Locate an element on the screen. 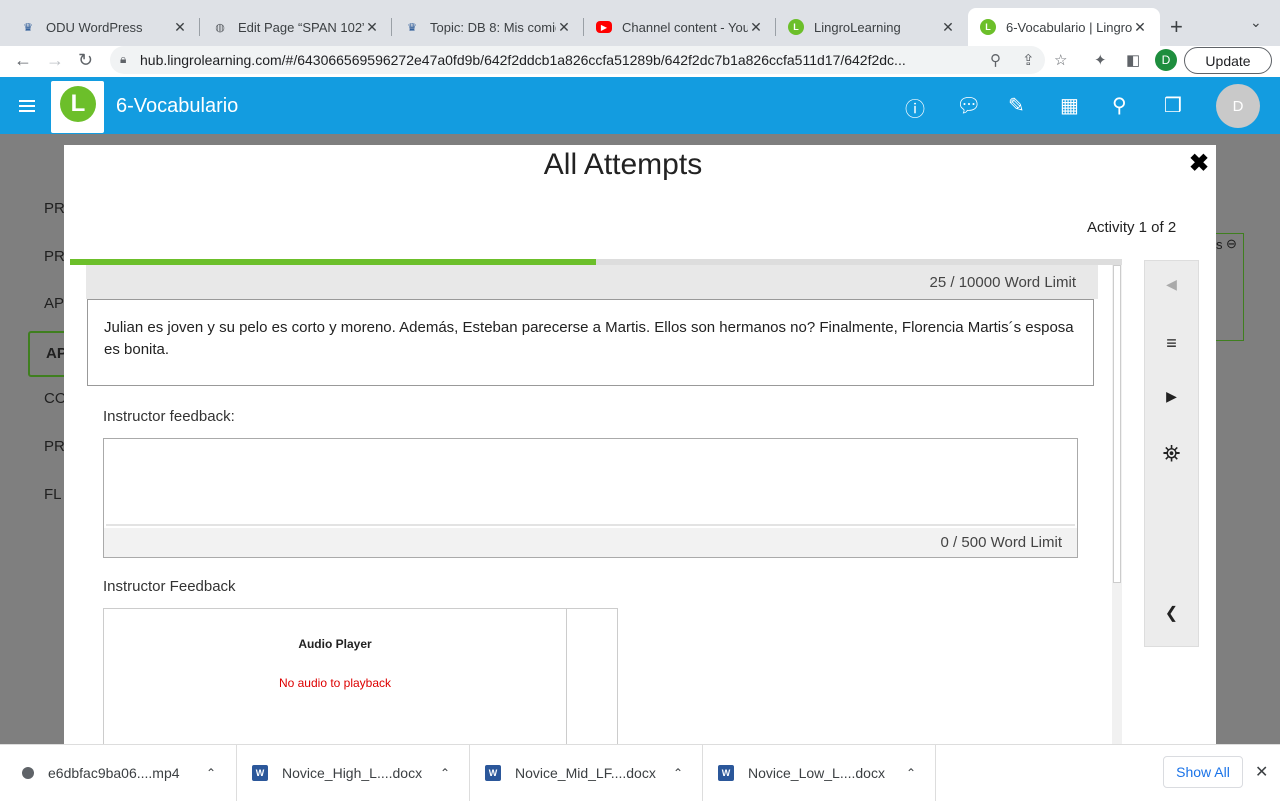 This screenshot has width=1280, height=801. close-icon: ✕ is located at coordinates (1261, 772).